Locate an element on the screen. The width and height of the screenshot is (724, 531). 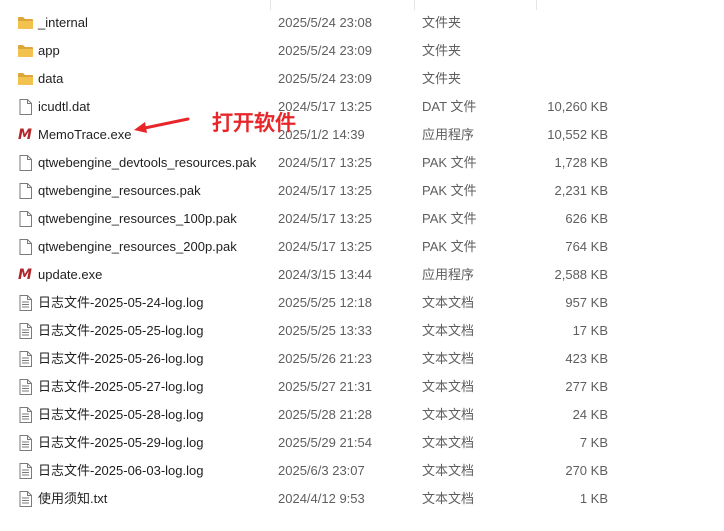
file-size: 277 KB is located at coordinates (586, 386).